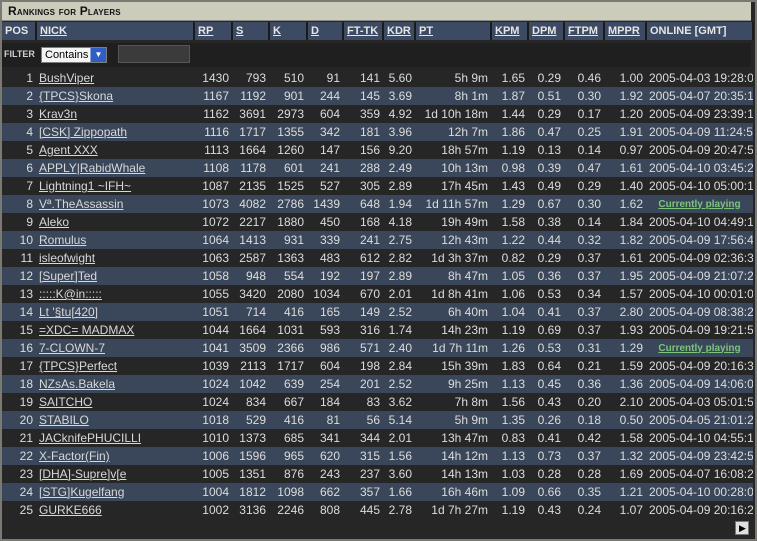  What do you see at coordinates (363, 276) in the screenshot?
I see `cell-fttk: 197` at bounding box center [363, 276].